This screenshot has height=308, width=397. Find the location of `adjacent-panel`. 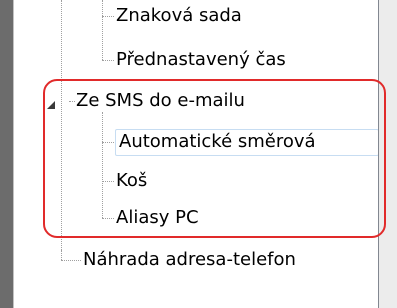

adjacent-panel is located at coordinates (388, 154).